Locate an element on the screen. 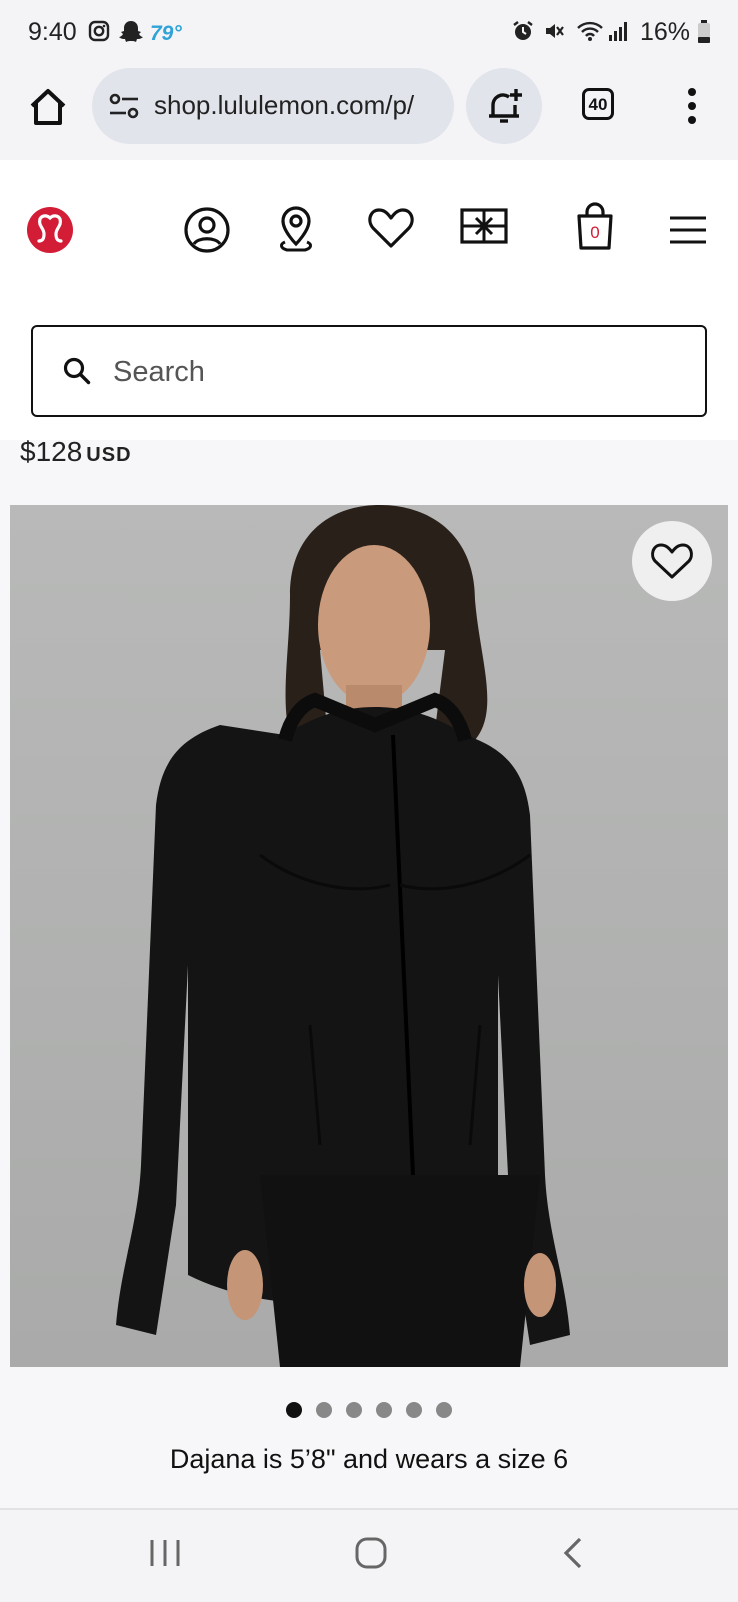 The height and width of the screenshot is (1602, 738). home-icon is located at coordinates (48, 107).